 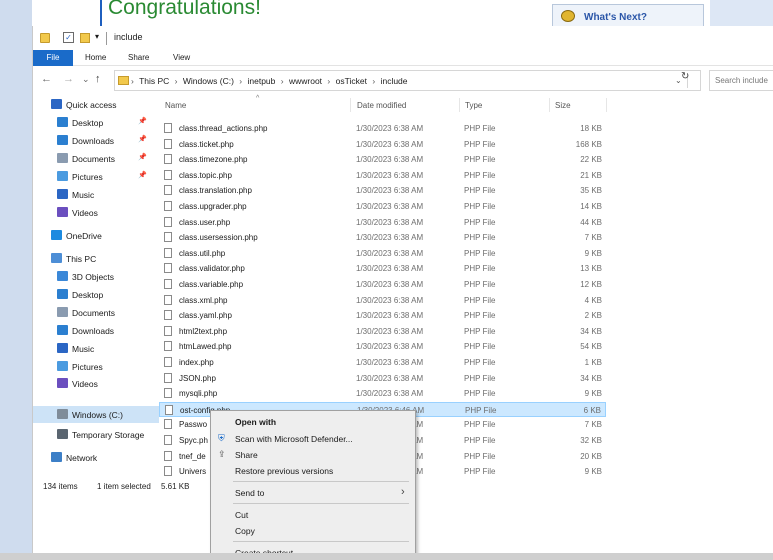 What do you see at coordinates (403, 58) in the screenshot?
I see `ribbon-tabs: File Home Share View` at bounding box center [403, 58].